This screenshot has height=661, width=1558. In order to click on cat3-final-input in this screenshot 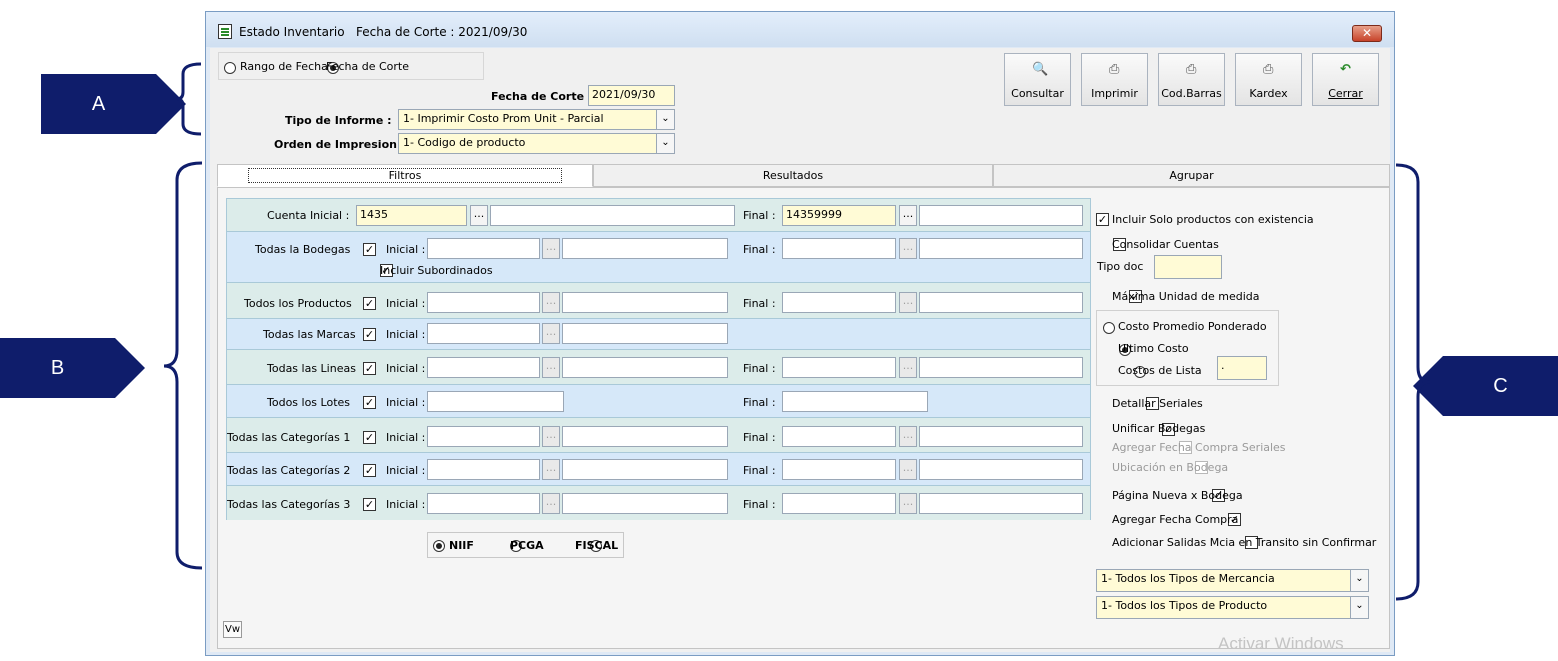, I will do `click(839, 503)`.